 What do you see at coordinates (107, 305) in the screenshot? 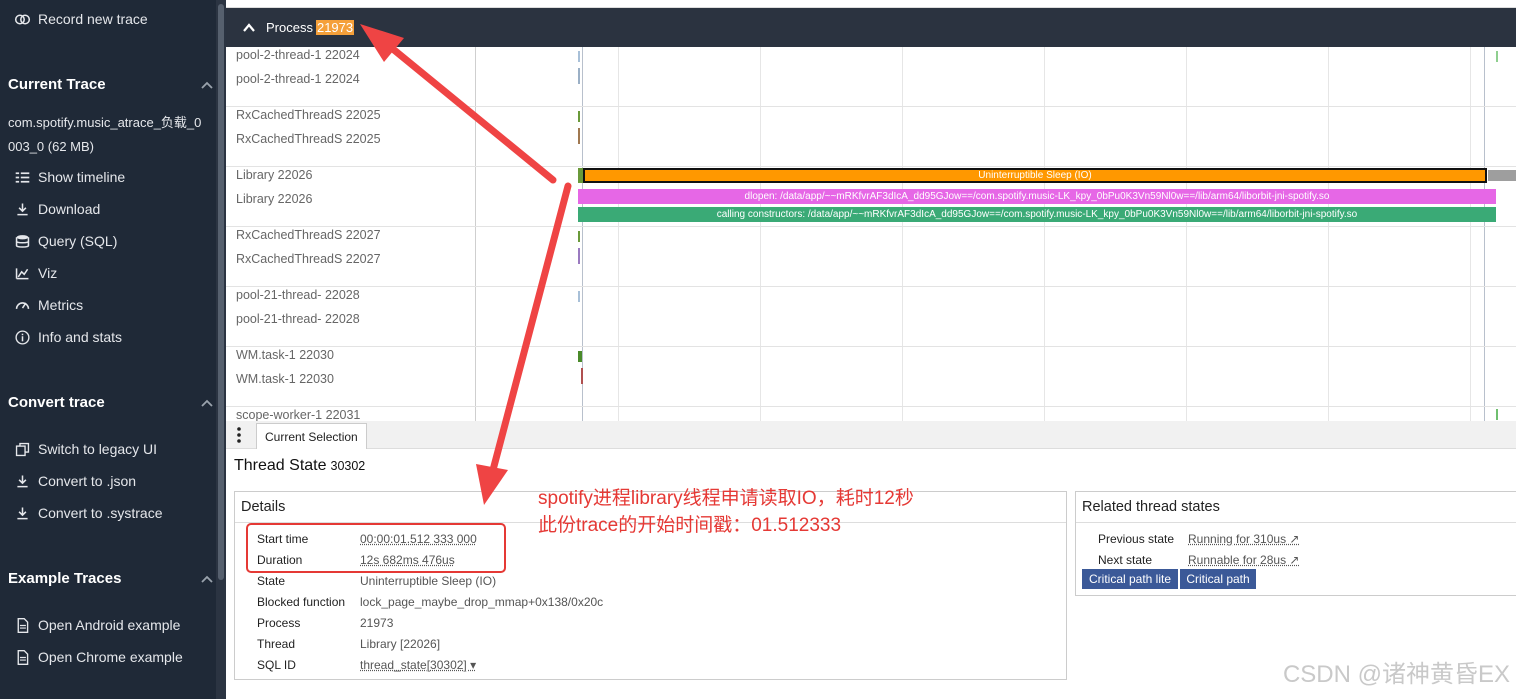
I see `metrics-item: Metrics` at bounding box center [107, 305].